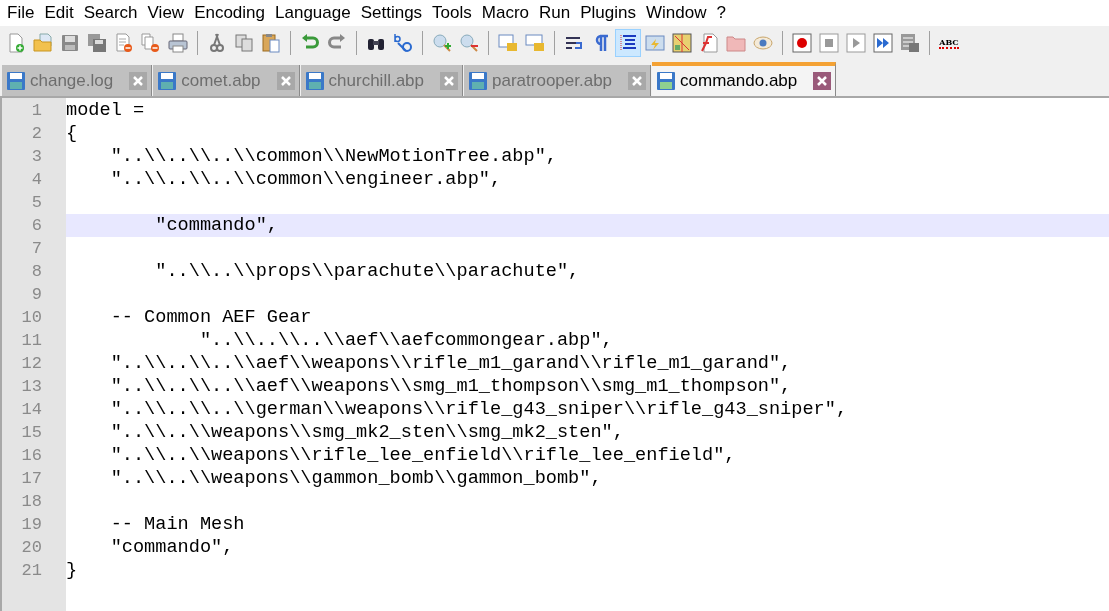 This screenshot has width=1109, height=611. I want to click on menu-item: Plugins, so click(608, 13).